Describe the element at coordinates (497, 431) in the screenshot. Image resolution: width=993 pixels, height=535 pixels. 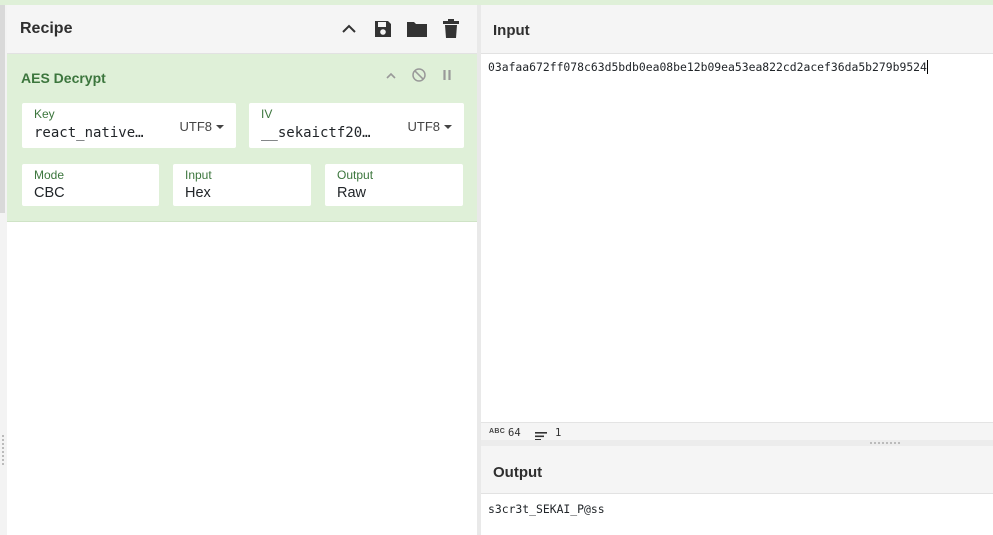
I see `abc-icon: ABC` at that location.